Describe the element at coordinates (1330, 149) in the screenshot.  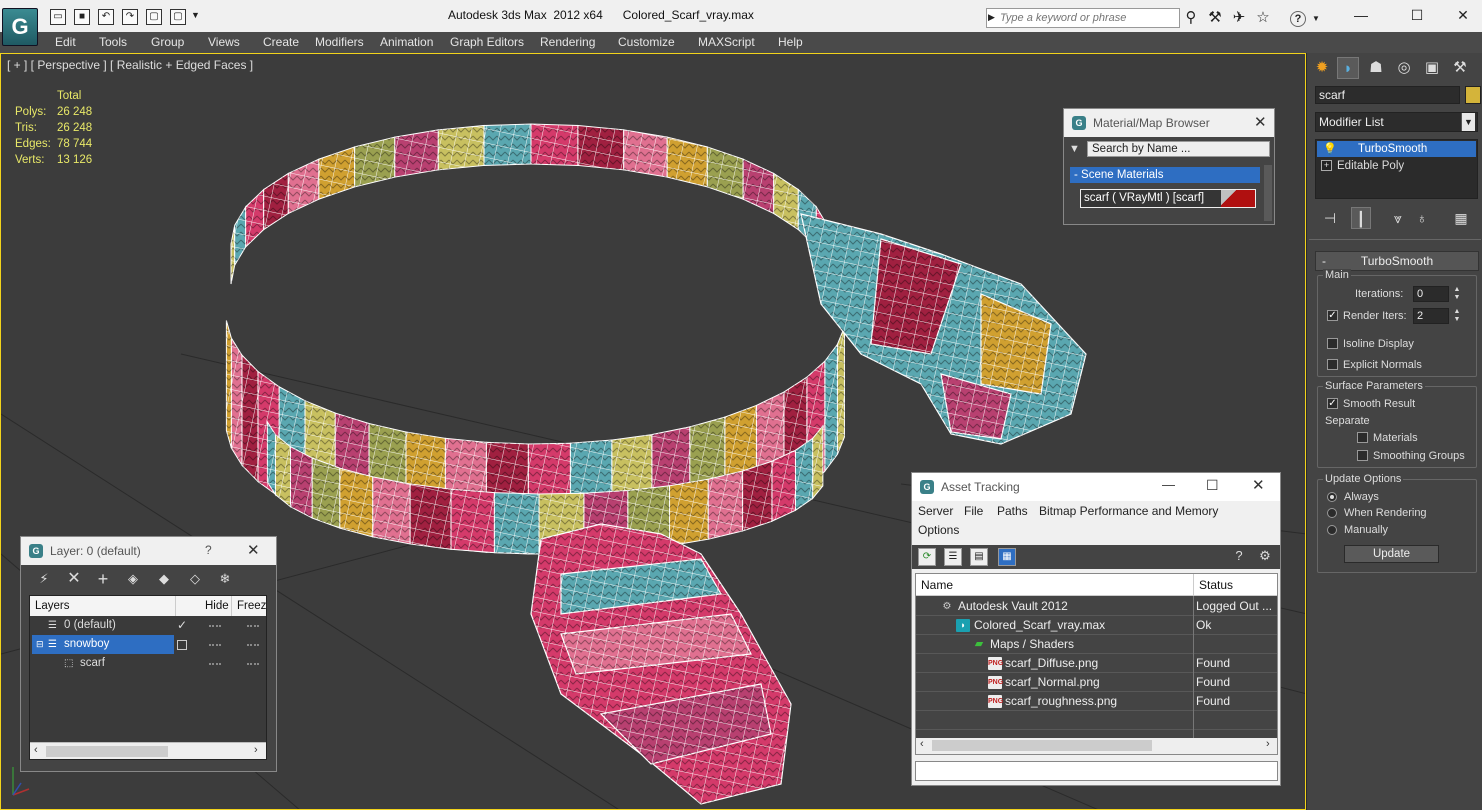
I see `lightbulb-icon: 💡` at that location.